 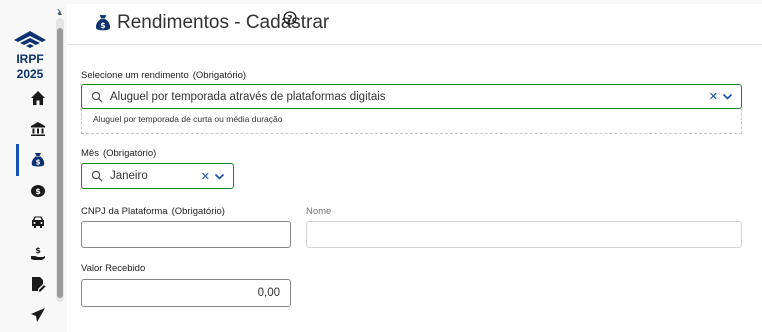 I want to click on year-label: 2025, so click(x=30, y=74).